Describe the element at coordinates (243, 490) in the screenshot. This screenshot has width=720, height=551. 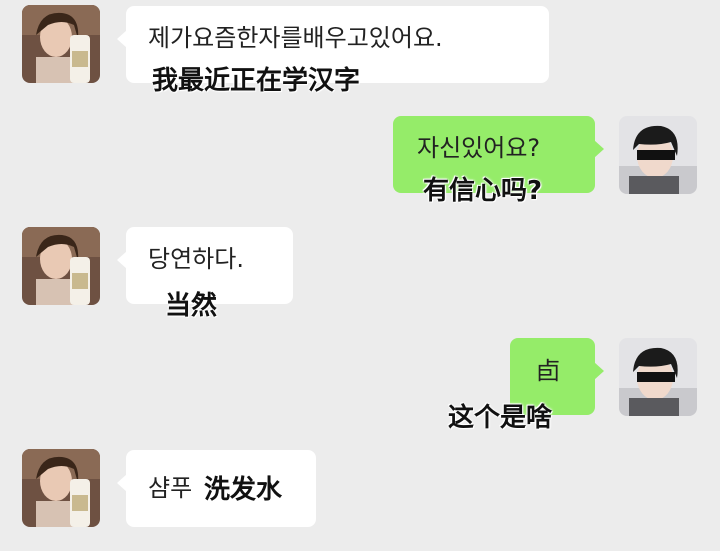
I see `caption-overlay: 洗发水` at that location.